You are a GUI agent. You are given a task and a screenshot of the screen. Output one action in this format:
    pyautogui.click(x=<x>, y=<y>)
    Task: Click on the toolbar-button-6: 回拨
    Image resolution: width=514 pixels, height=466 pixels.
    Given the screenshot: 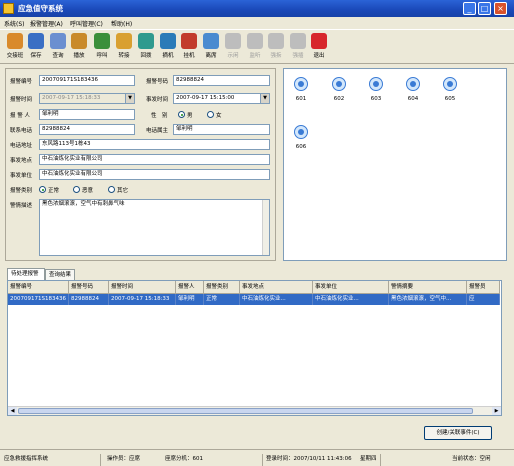 What is the action you would take?
    pyautogui.click(x=146, y=48)
    